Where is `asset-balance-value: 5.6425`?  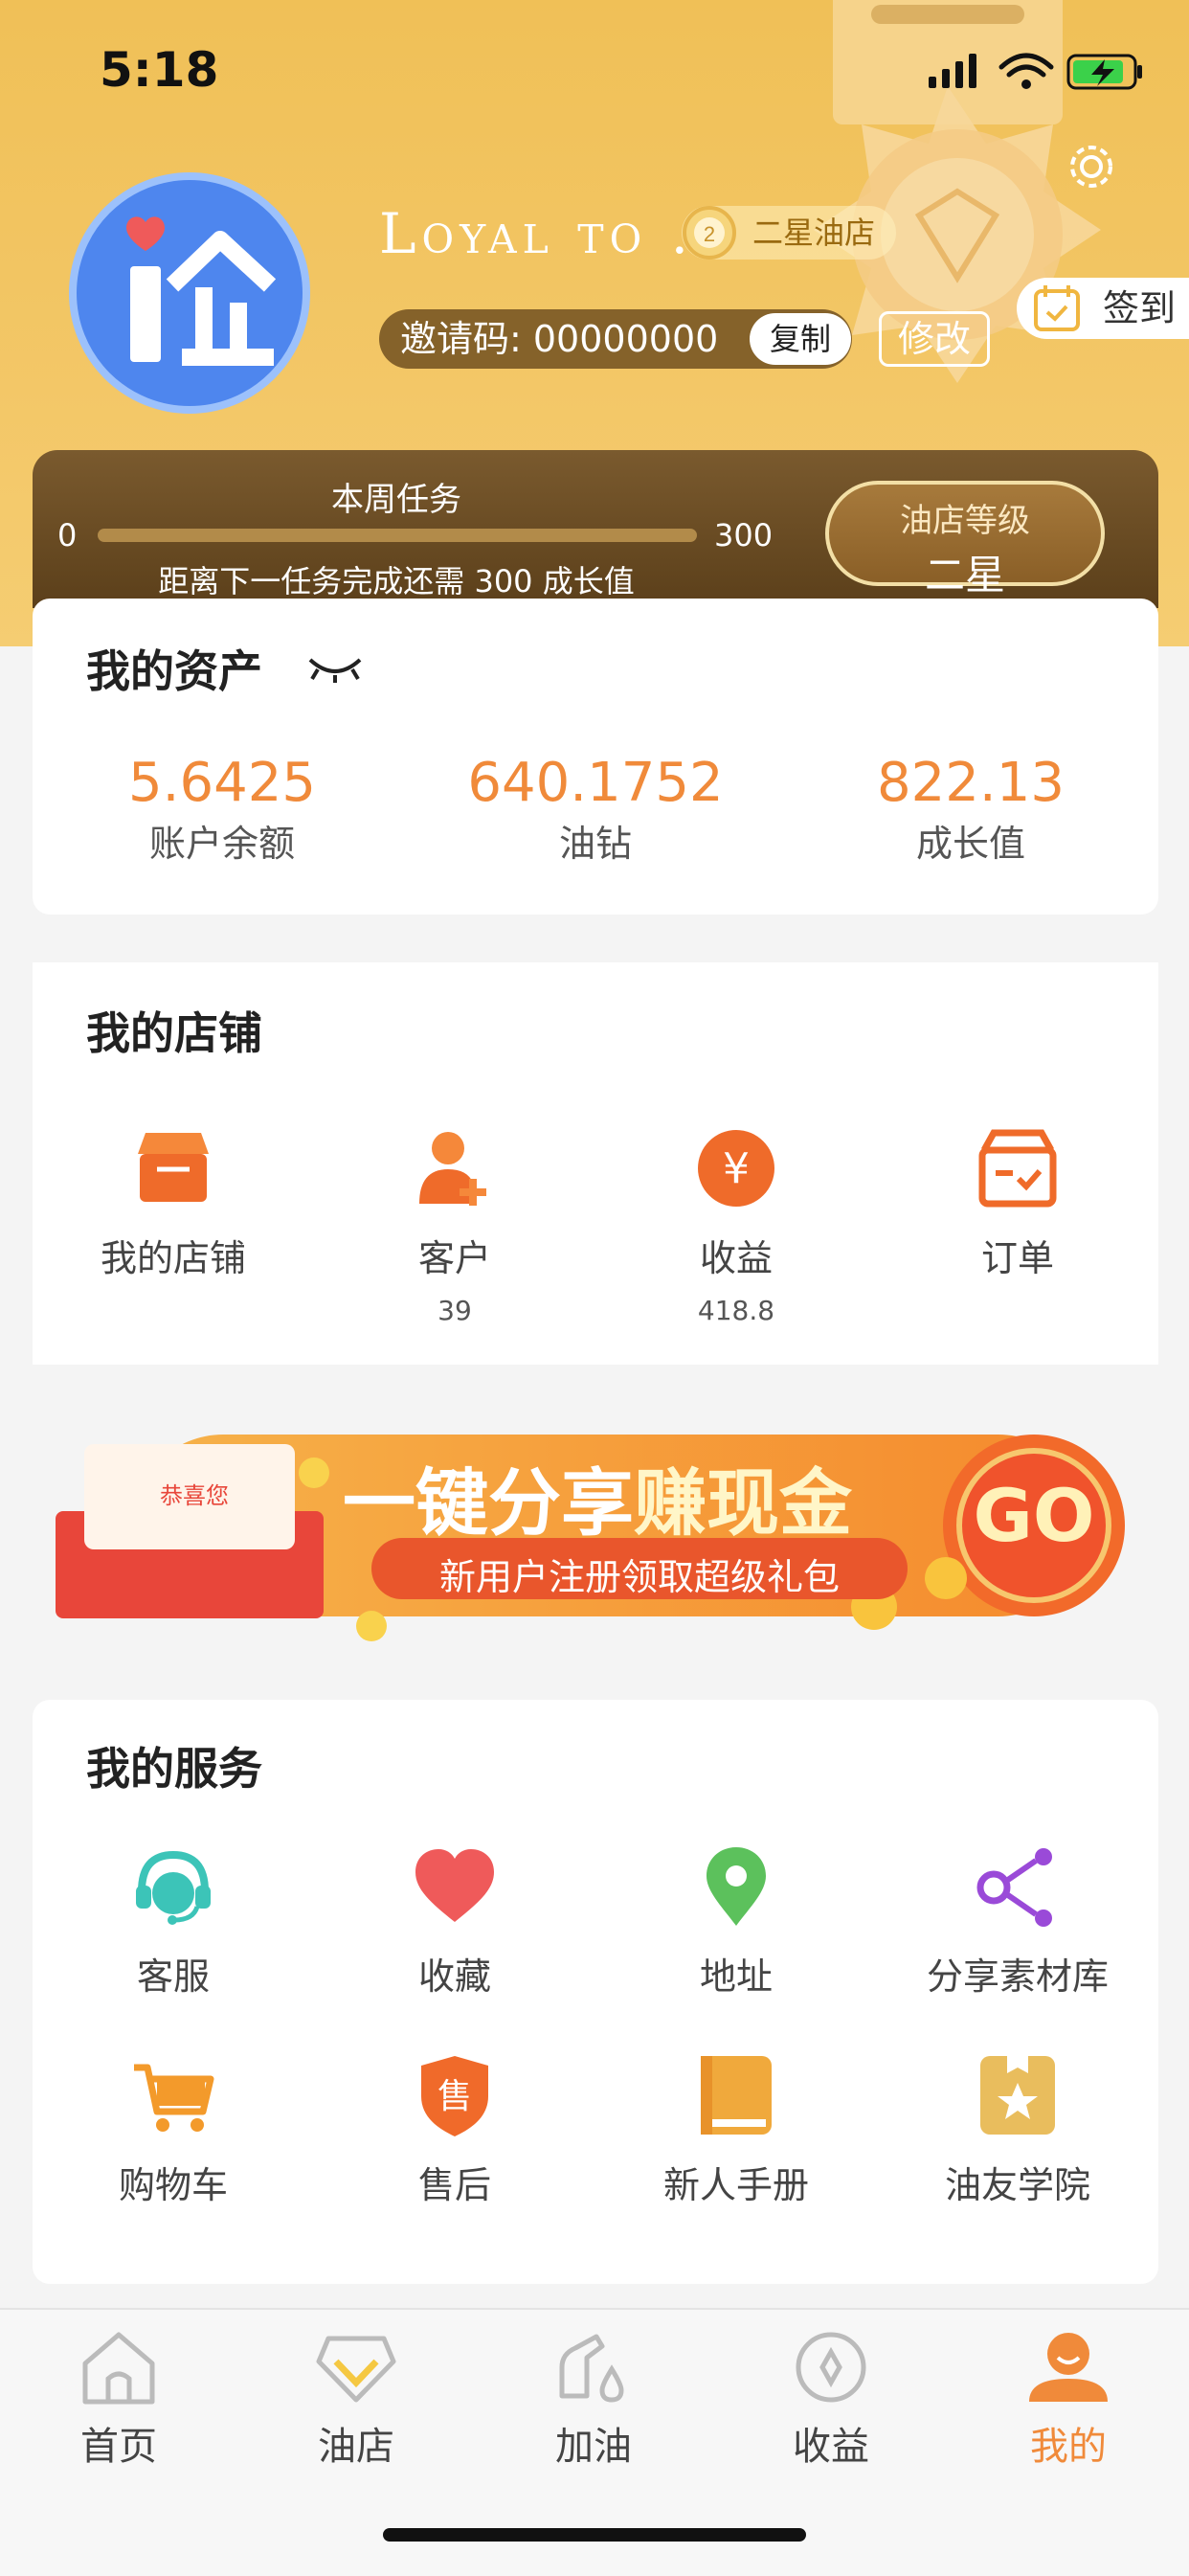
asset-balance-value: 5.6425 is located at coordinates (222, 783).